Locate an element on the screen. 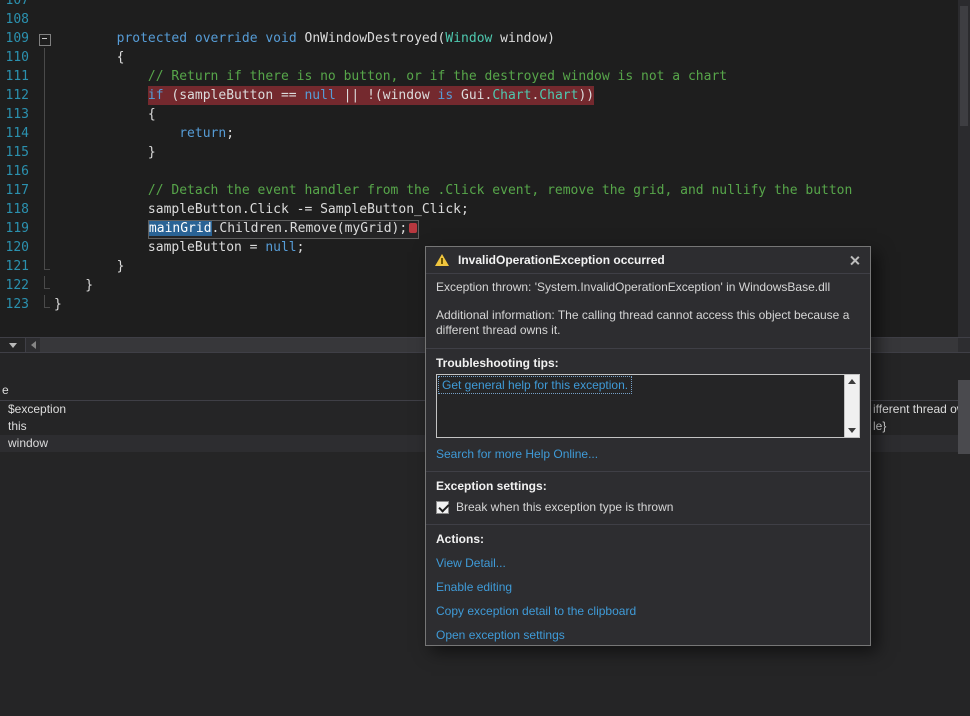 Image resolution: width=970 pixels, height=716 pixels. tip-link: Get general help for this exception. is located at coordinates (535, 385).